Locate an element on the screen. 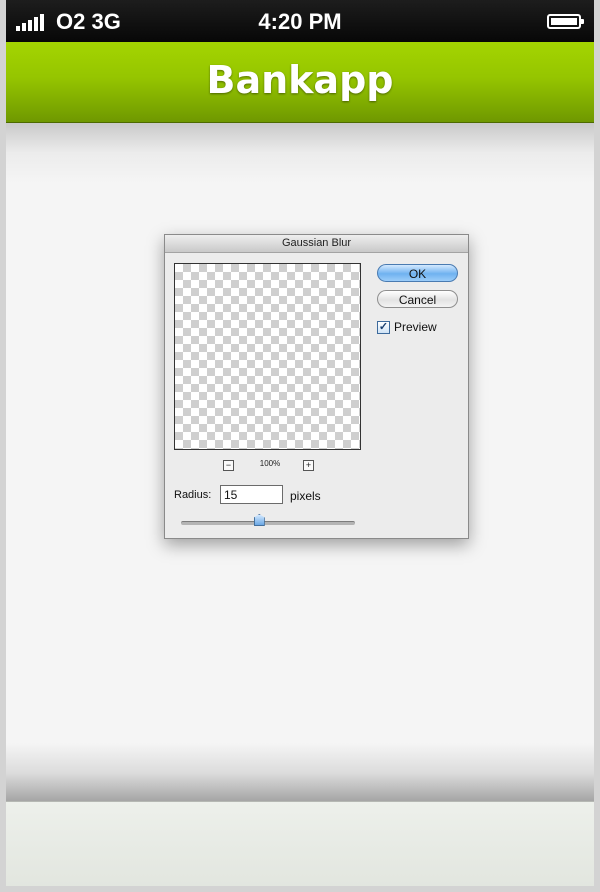 This screenshot has width=600, height=892. app-title: Bankapp is located at coordinates (300, 80).